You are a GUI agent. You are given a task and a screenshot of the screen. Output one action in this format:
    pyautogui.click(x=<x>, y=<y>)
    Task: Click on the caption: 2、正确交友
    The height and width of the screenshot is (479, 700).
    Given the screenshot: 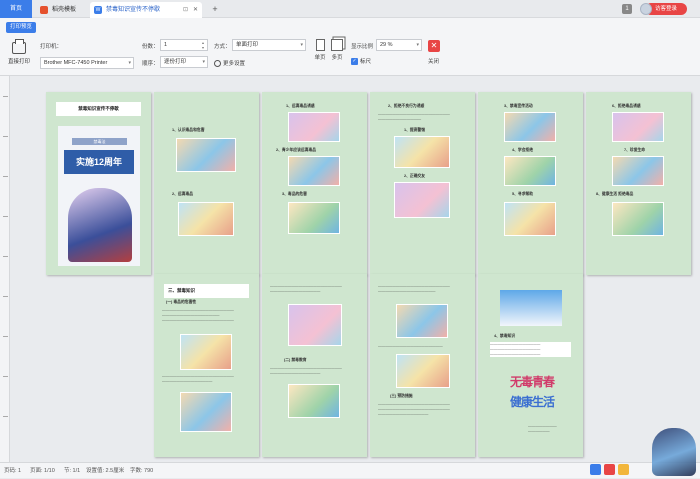 What is the action you would take?
    pyautogui.click(x=415, y=176)
    